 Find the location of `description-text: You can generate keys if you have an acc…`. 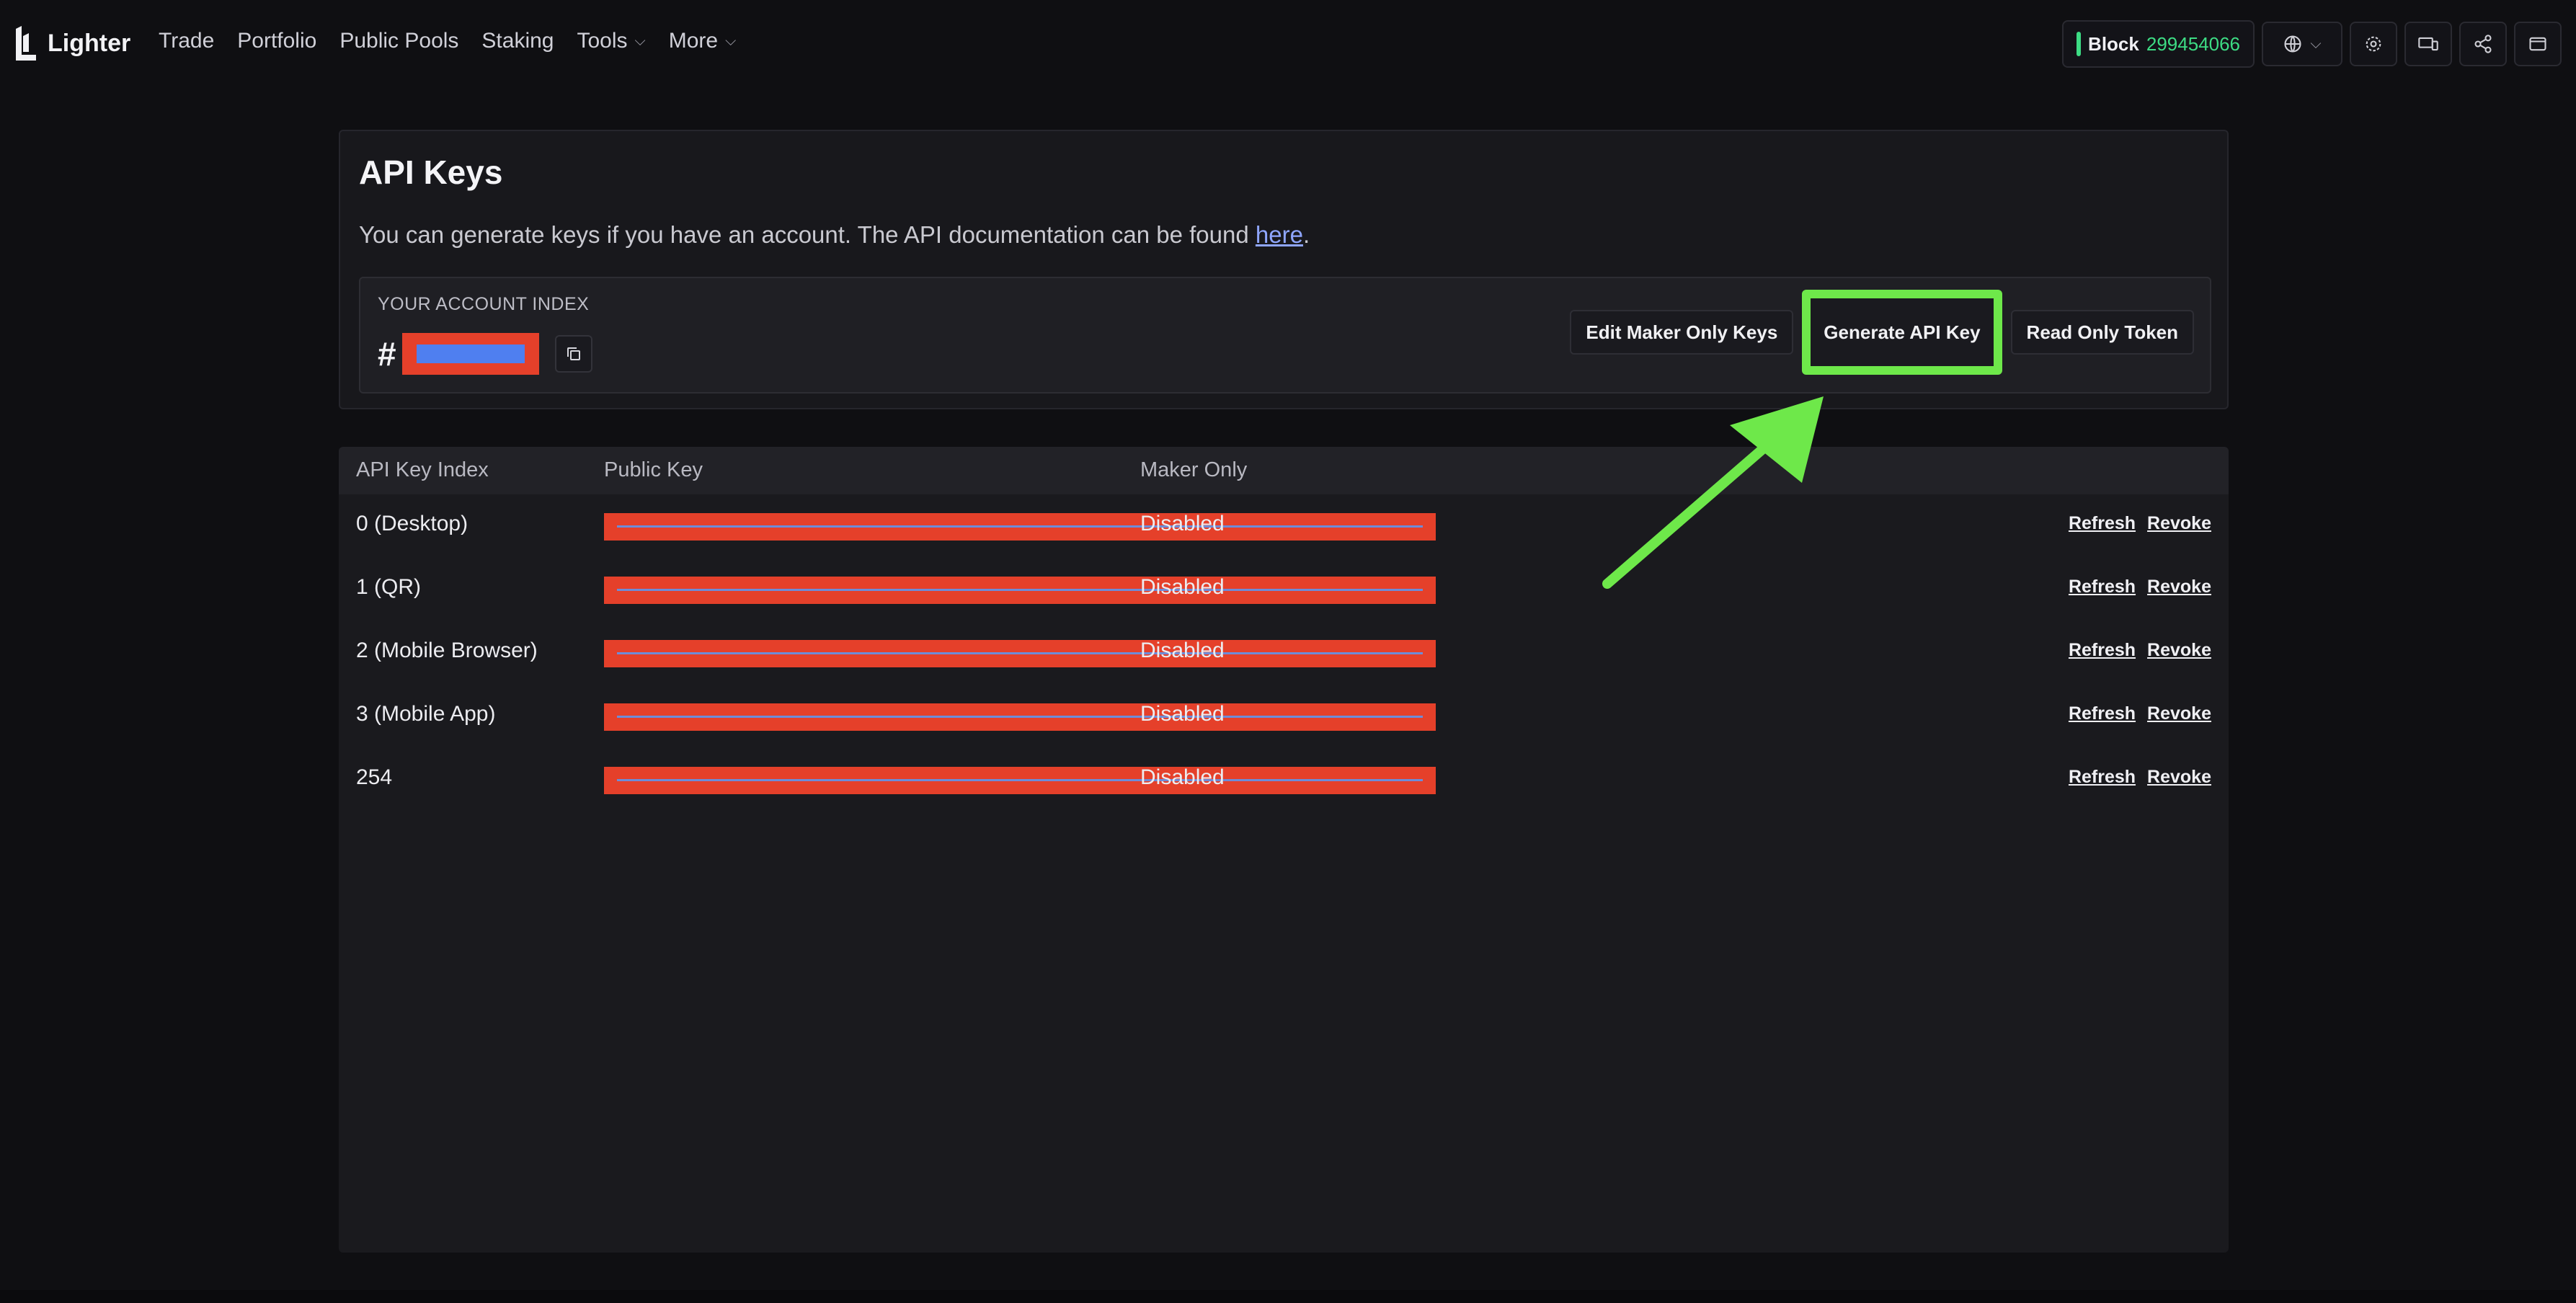

description-text: You can generate keys if you have an acc… is located at coordinates (807, 234).